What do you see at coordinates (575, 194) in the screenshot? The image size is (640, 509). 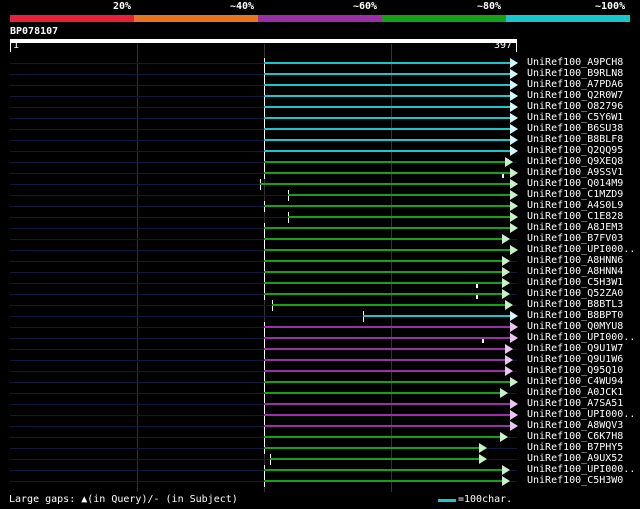 I see `hit-name: UniRef100_C1MZD9` at bounding box center [575, 194].